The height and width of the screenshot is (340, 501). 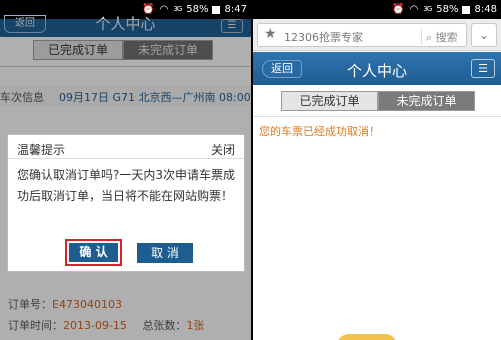 I want to click on divider, so click(x=377, y=116).